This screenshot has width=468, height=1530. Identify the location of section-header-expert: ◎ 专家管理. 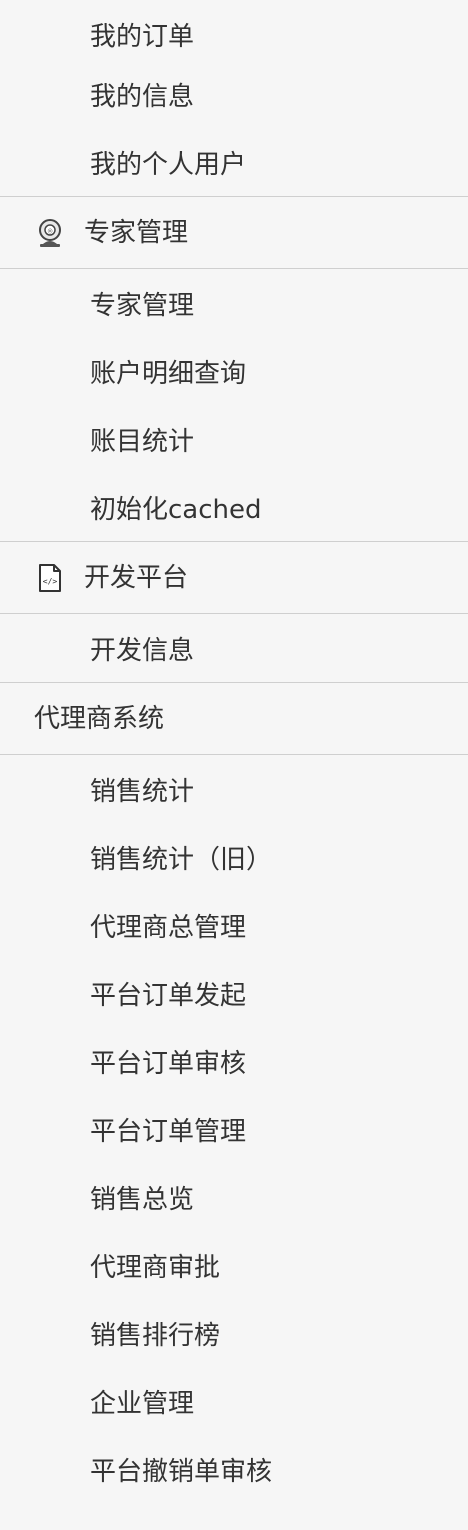
(234, 233).